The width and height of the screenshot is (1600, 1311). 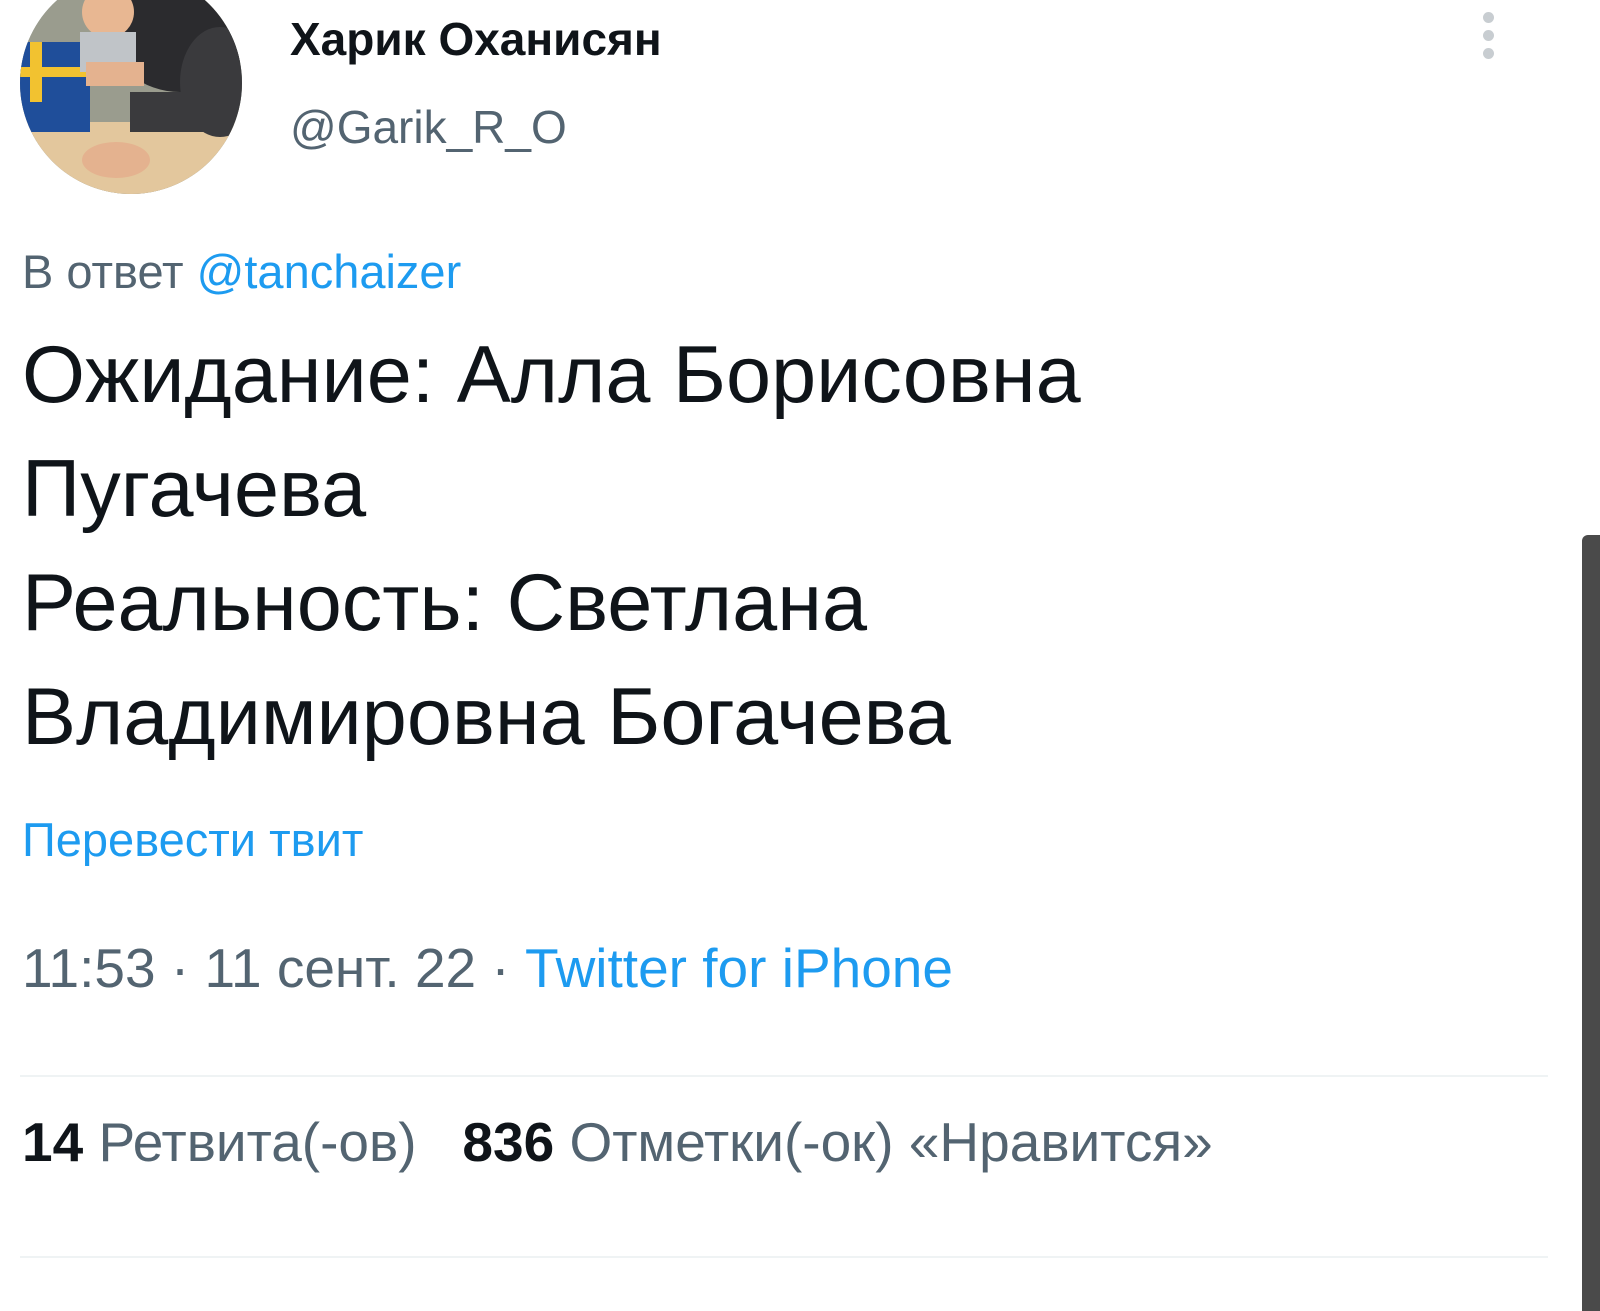 What do you see at coordinates (508, 1142) in the screenshot?
I see `likes-count: 836` at bounding box center [508, 1142].